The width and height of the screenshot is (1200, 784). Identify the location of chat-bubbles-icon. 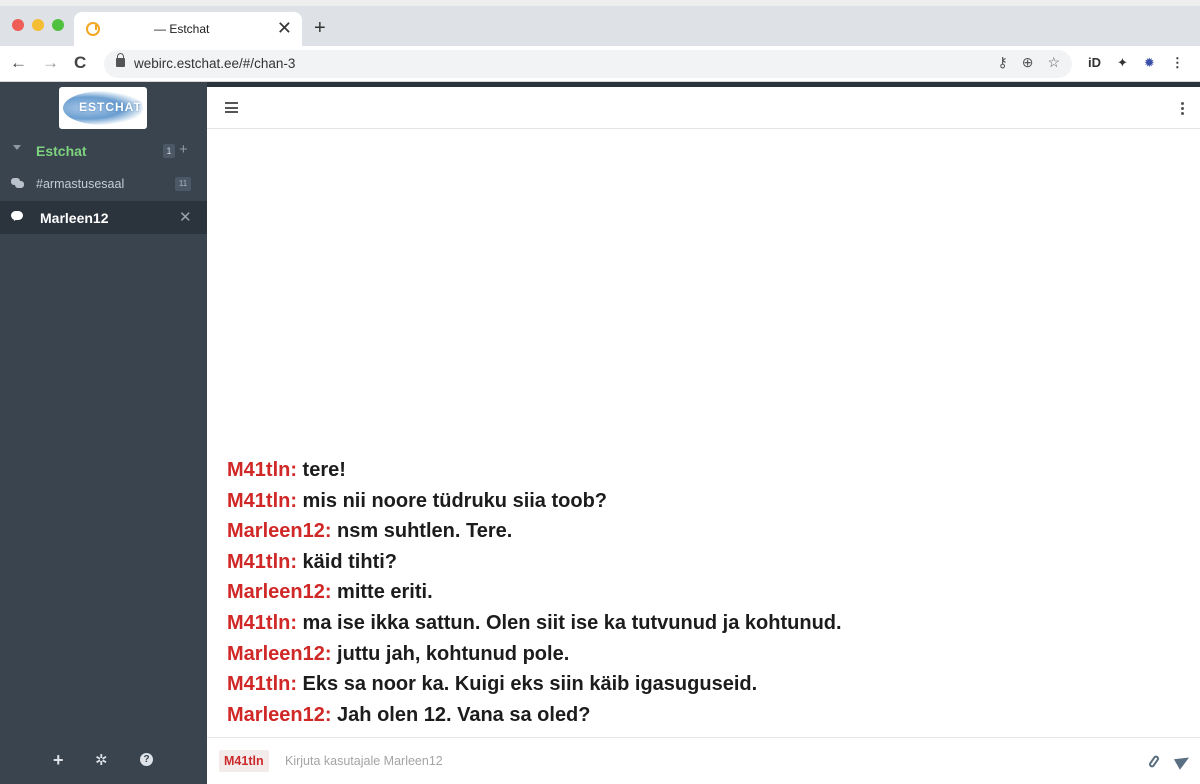
(17, 183).